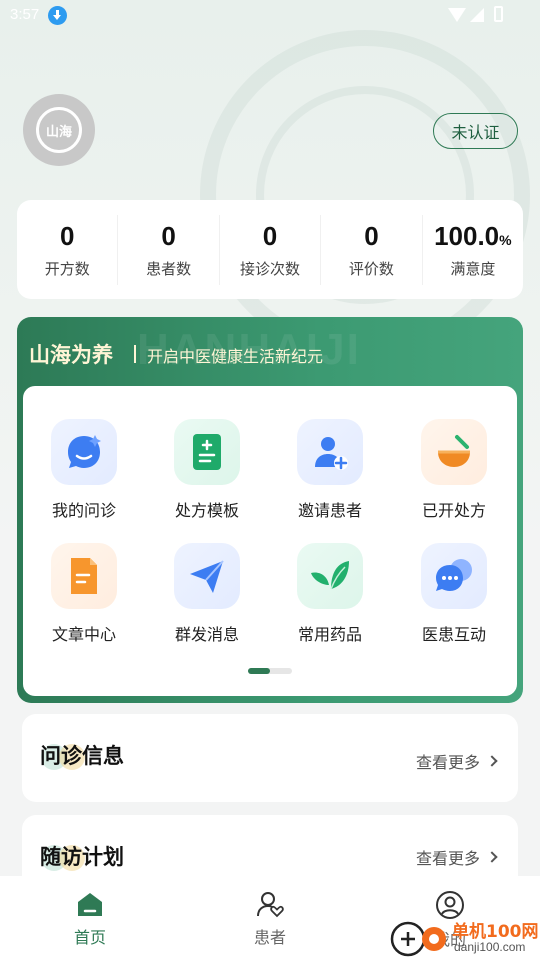 This screenshot has width=540, height=960. What do you see at coordinates (457, 15) in the screenshot?
I see `wifi-icon` at bounding box center [457, 15].